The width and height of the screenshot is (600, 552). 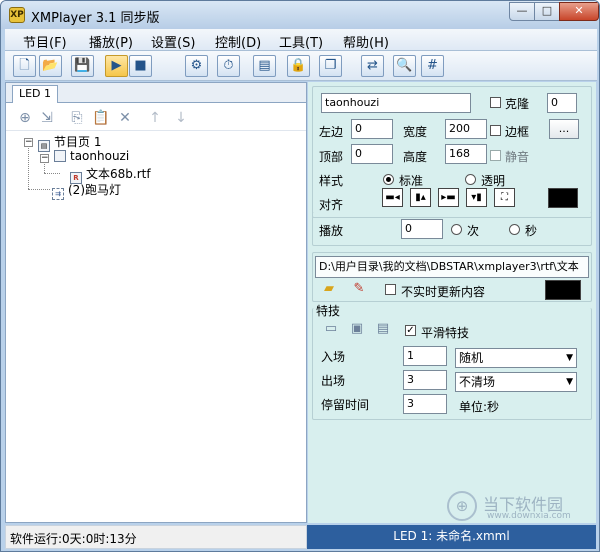 I want to click on effect-list-icon: ▤, so click(x=383, y=329).